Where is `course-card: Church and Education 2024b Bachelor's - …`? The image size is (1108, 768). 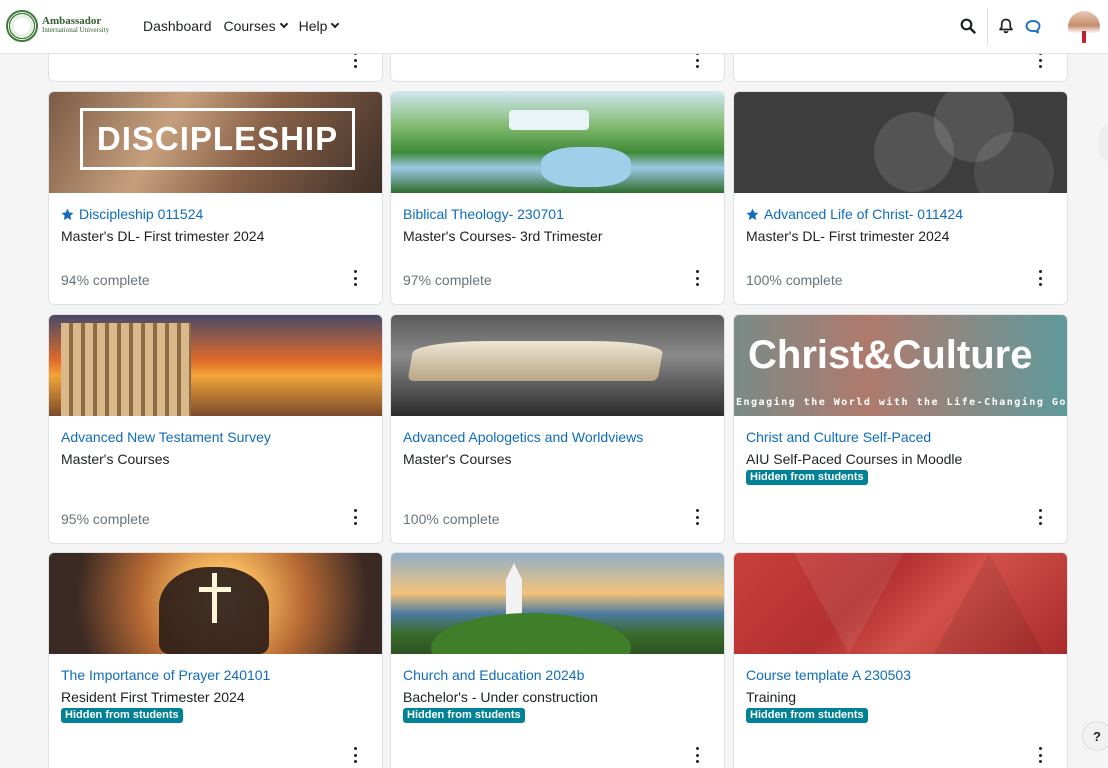 course-card: Church and Education 2024b Bachelor's - … is located at coordinates (557, 660).